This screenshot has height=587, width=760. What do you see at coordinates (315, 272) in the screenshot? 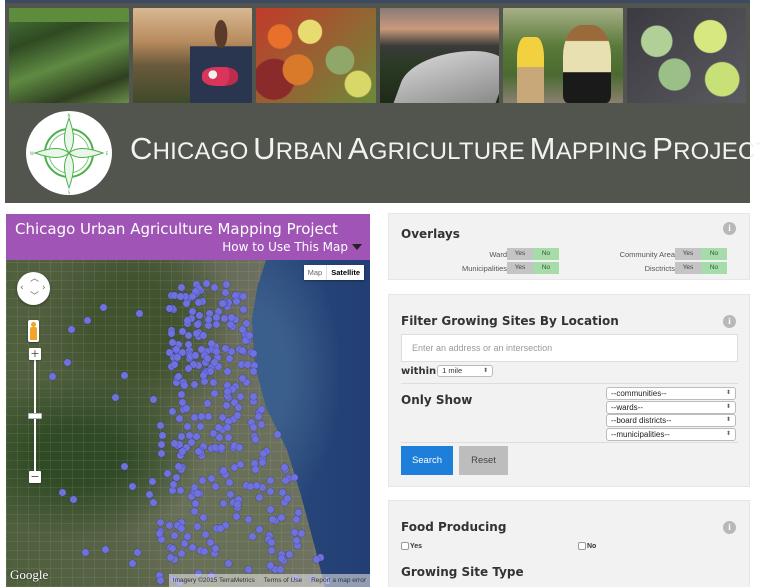
I see `map-type-map-button: Map` at bounding box center [315, 272].